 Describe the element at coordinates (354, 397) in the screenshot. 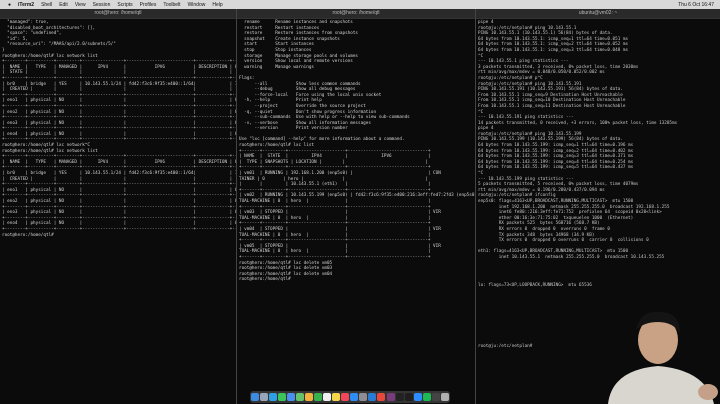

I see `appstore-icon` at that location.